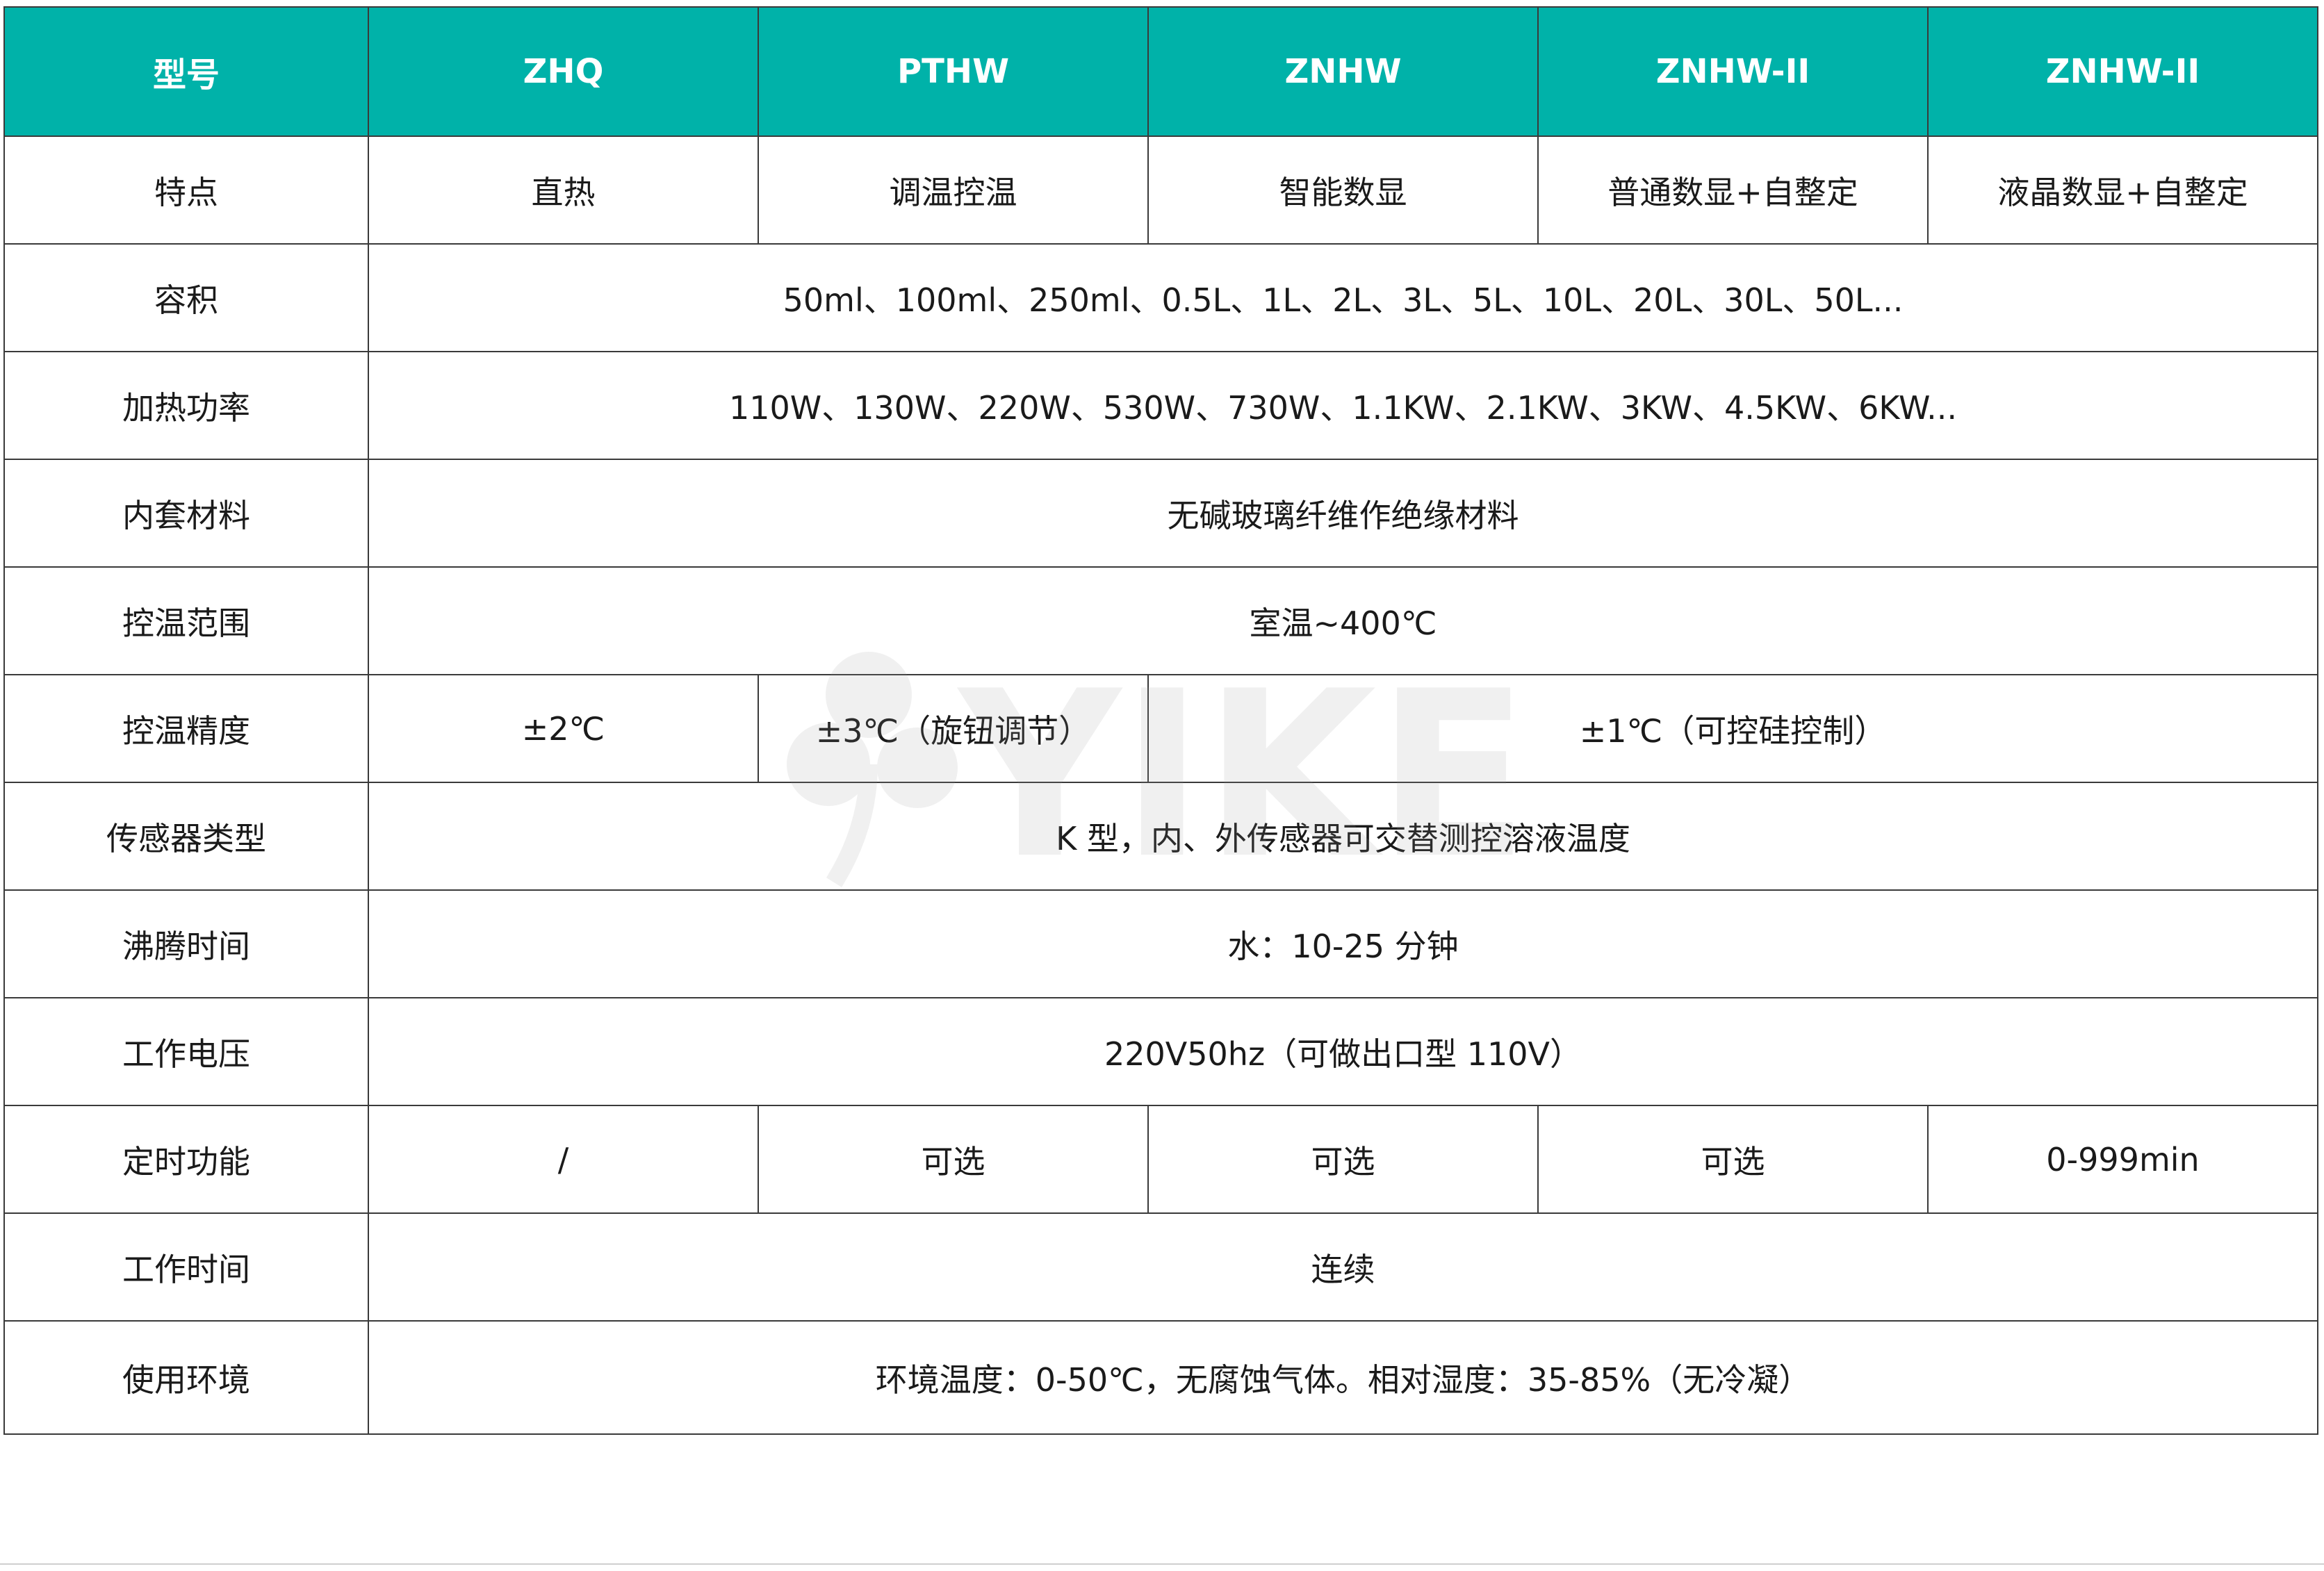  What do you see at coordinates (186, 513) in the screenshot?
I see `row-label: 内套材料` at bounding box center [186, 513].